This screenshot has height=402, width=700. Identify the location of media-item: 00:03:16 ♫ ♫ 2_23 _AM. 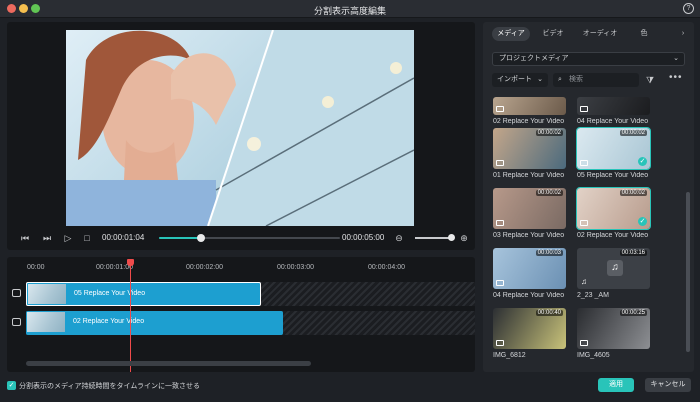
(613, 273).